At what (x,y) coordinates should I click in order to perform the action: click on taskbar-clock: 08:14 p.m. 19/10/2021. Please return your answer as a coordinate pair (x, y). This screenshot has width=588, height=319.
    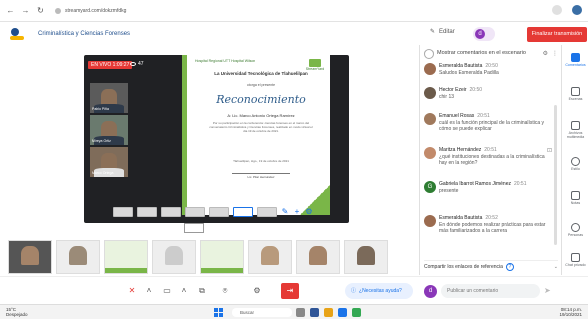
    Looking at the image, I should click on (570, 312).